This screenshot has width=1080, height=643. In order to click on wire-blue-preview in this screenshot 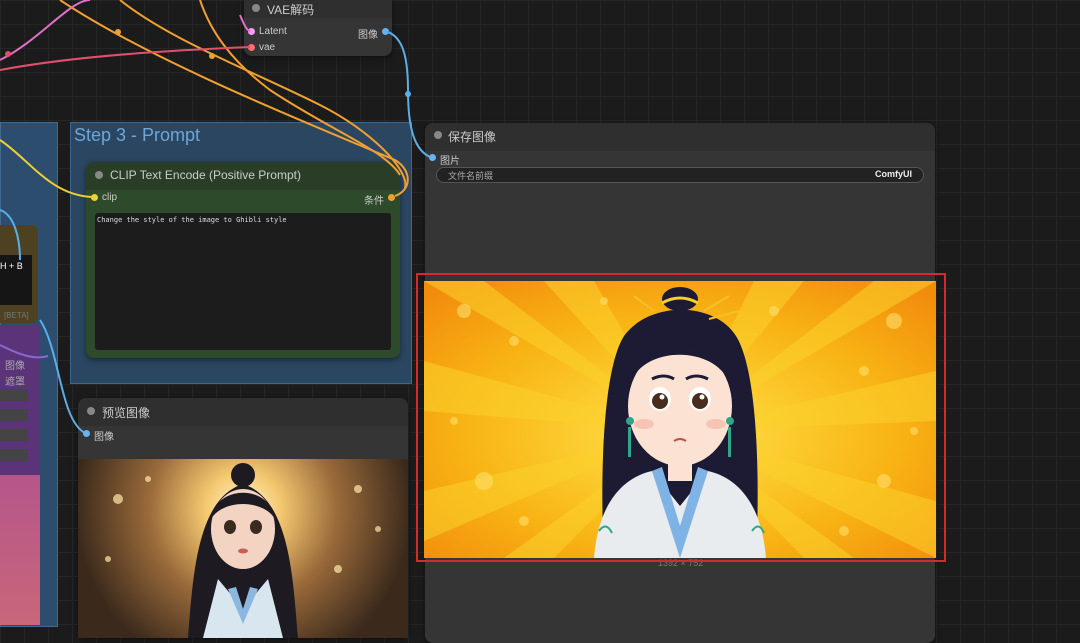, I will do `click(62, 376)`.